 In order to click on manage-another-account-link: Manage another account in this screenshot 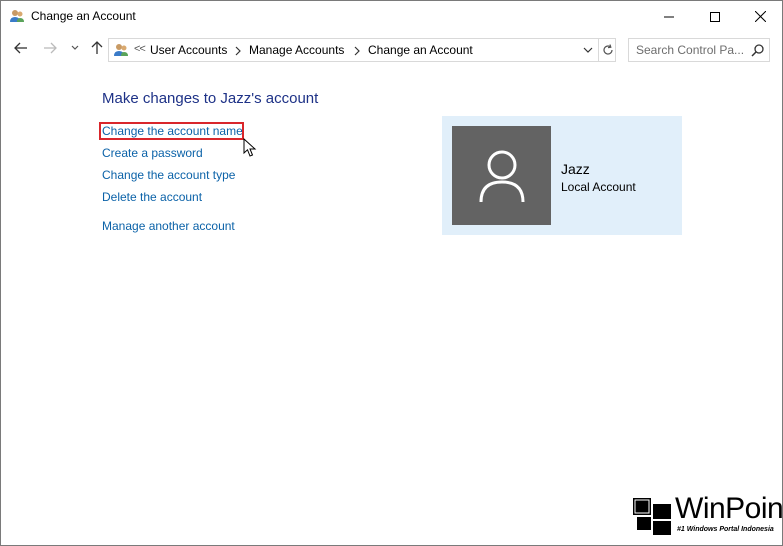, I will do `click(168, 226)`.